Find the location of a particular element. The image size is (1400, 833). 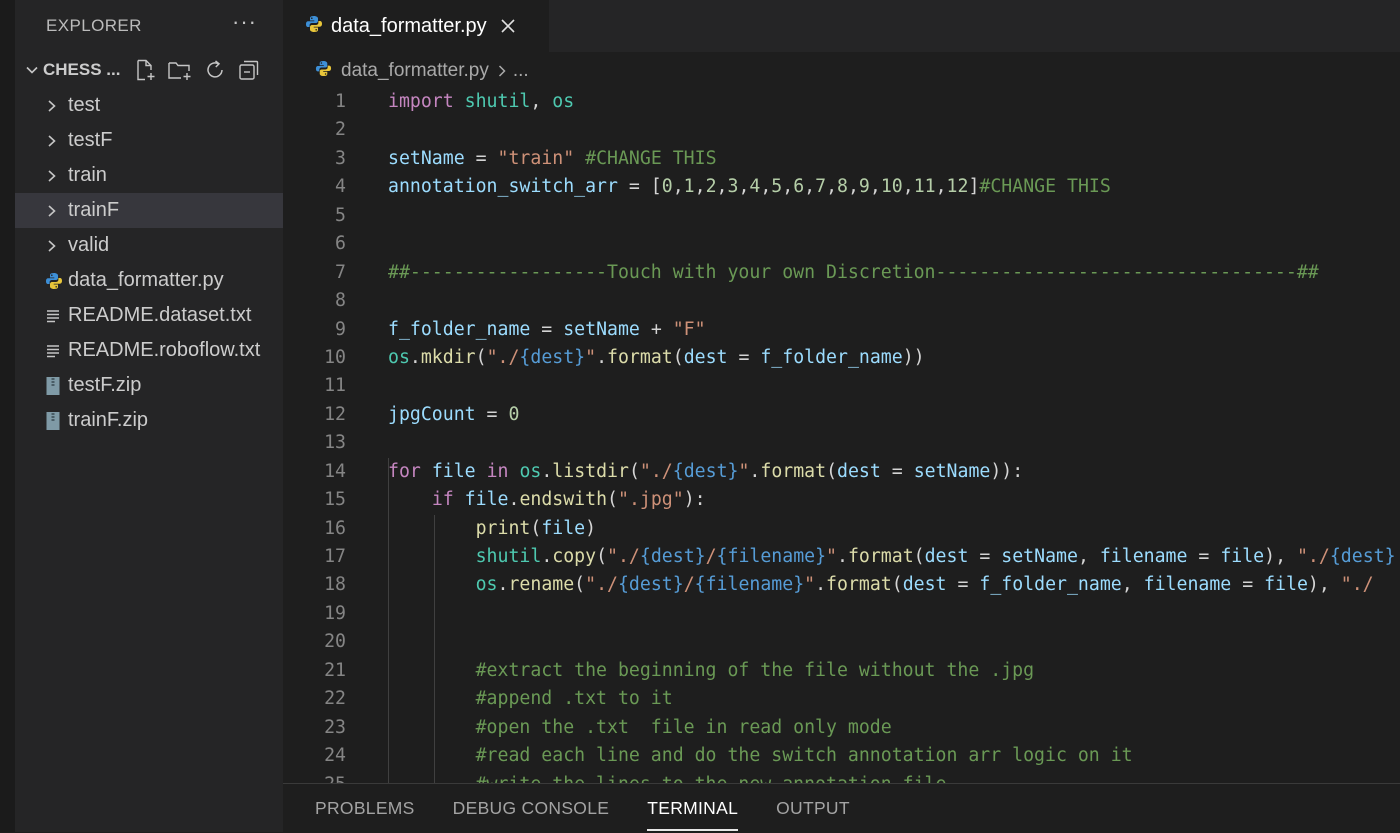

new-folder-icon is located at coordinates (180, 70).